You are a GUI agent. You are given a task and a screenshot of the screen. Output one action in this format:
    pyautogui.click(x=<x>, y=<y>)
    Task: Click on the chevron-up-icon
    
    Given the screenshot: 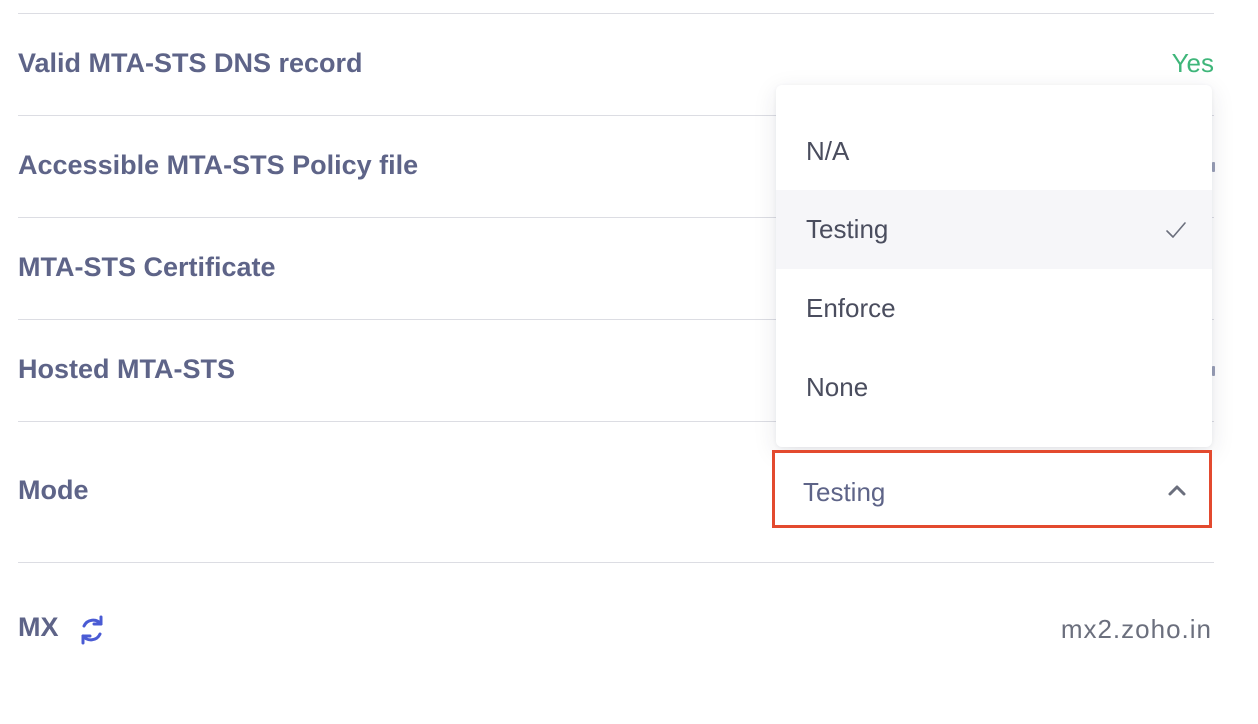 What is the action you would take?
    pyautogui.click(x=1177, y=490)
    